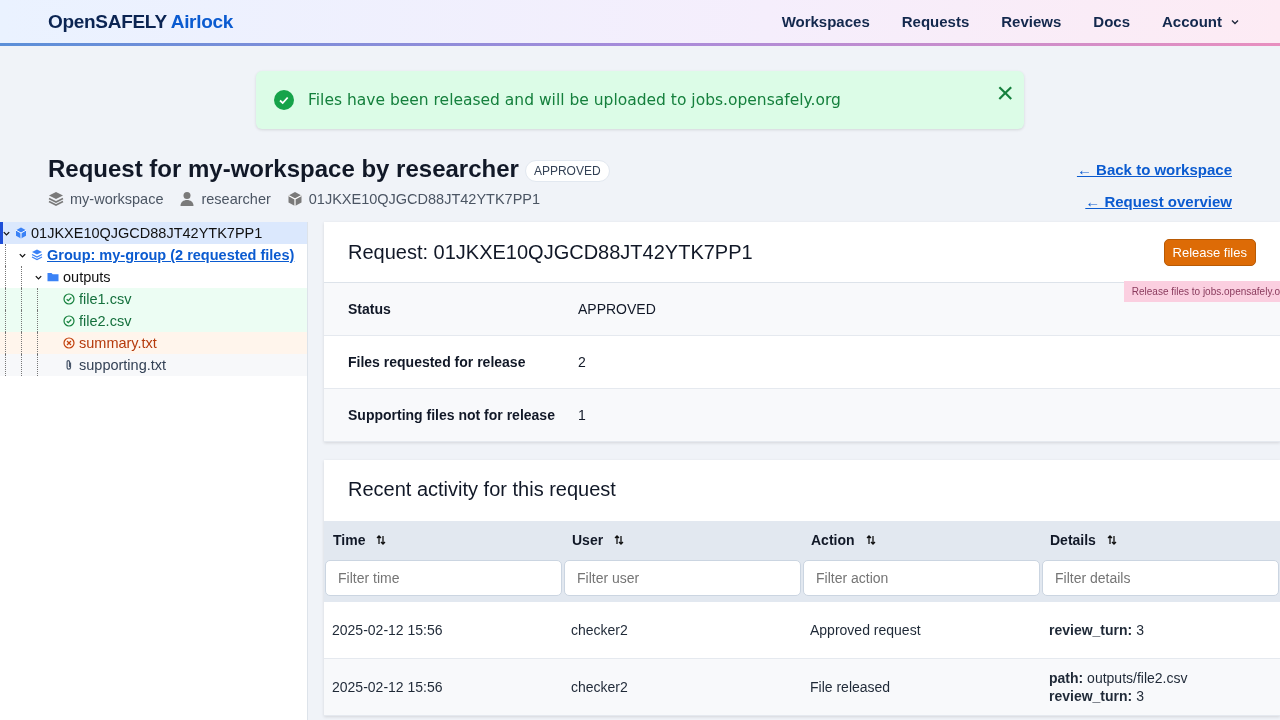  What do you see at coordinates (825, 21) in the screenshot?
I see `nav-link: Workspaces` at bounding box center [825, 21].